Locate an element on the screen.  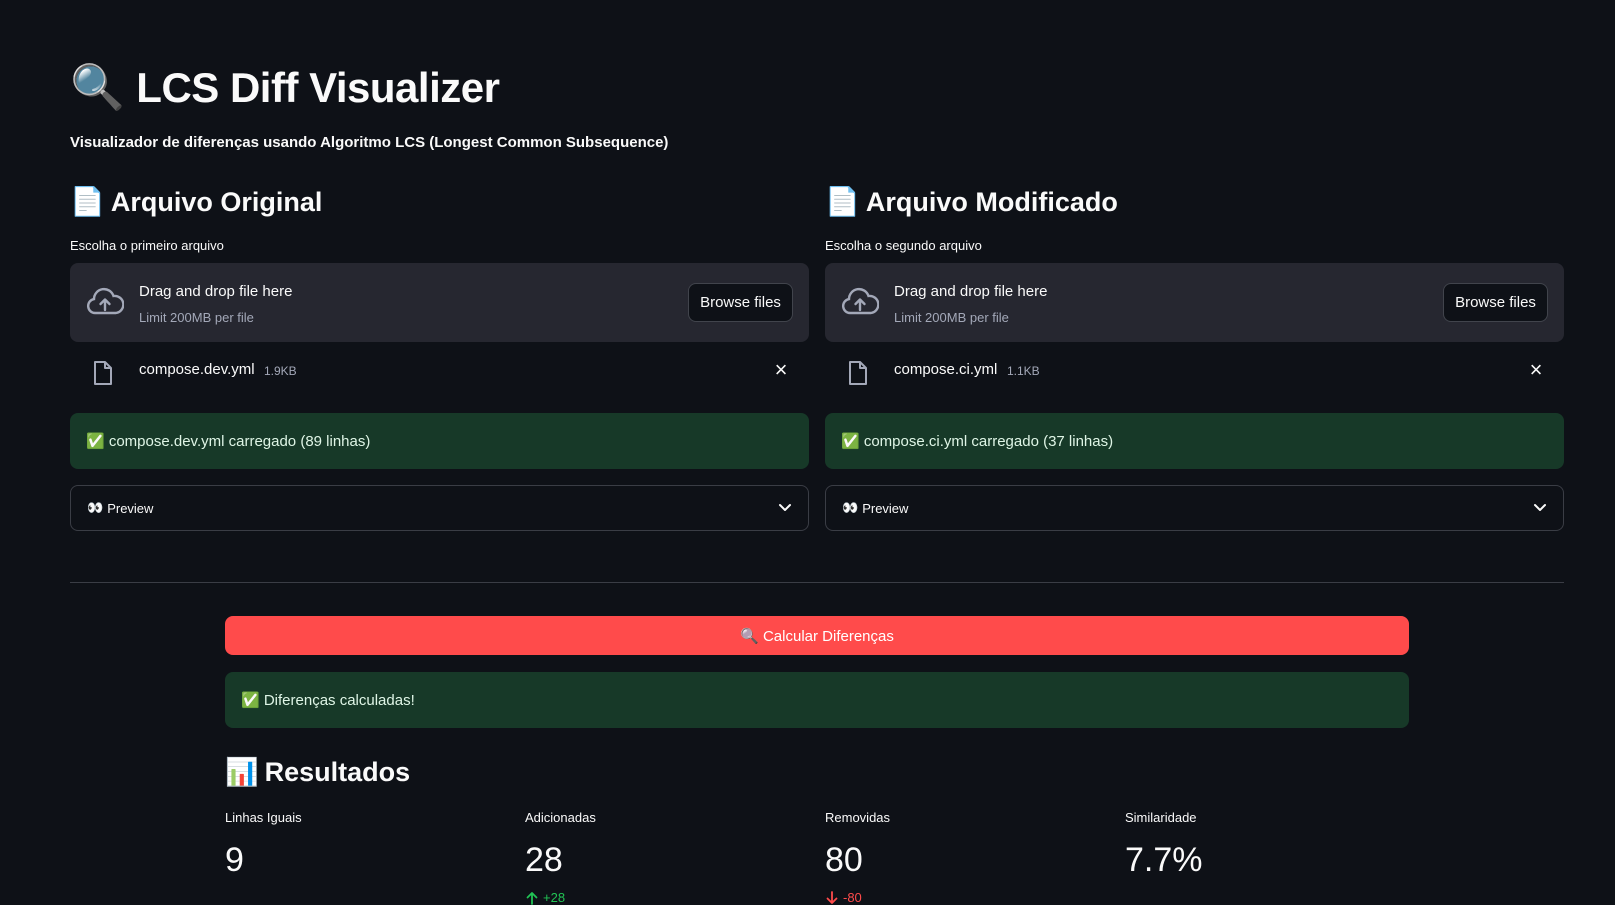
modified-preview-expander: 👀 Preview is located at coordinates (1194, 508).